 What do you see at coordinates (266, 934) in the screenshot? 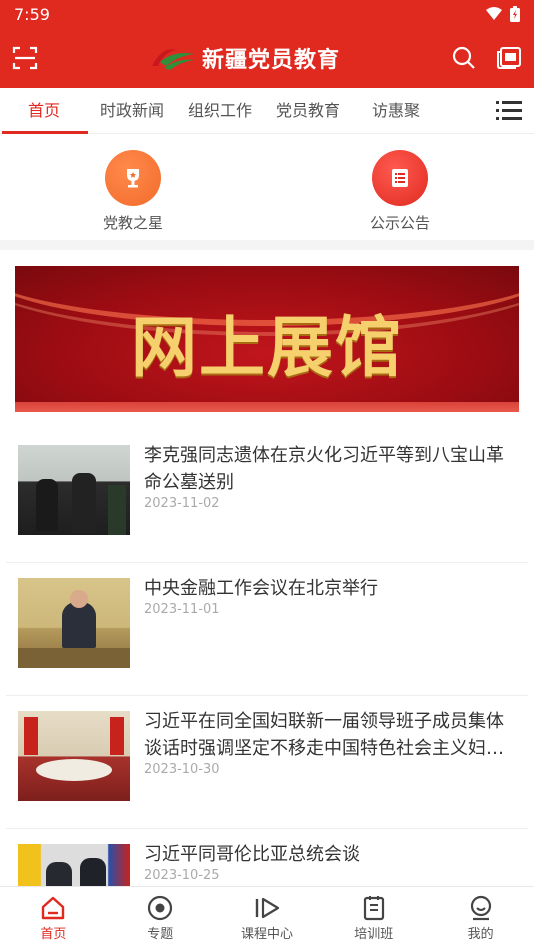
I see `nav-label: 课程中心` at bounding box center [266, 934].